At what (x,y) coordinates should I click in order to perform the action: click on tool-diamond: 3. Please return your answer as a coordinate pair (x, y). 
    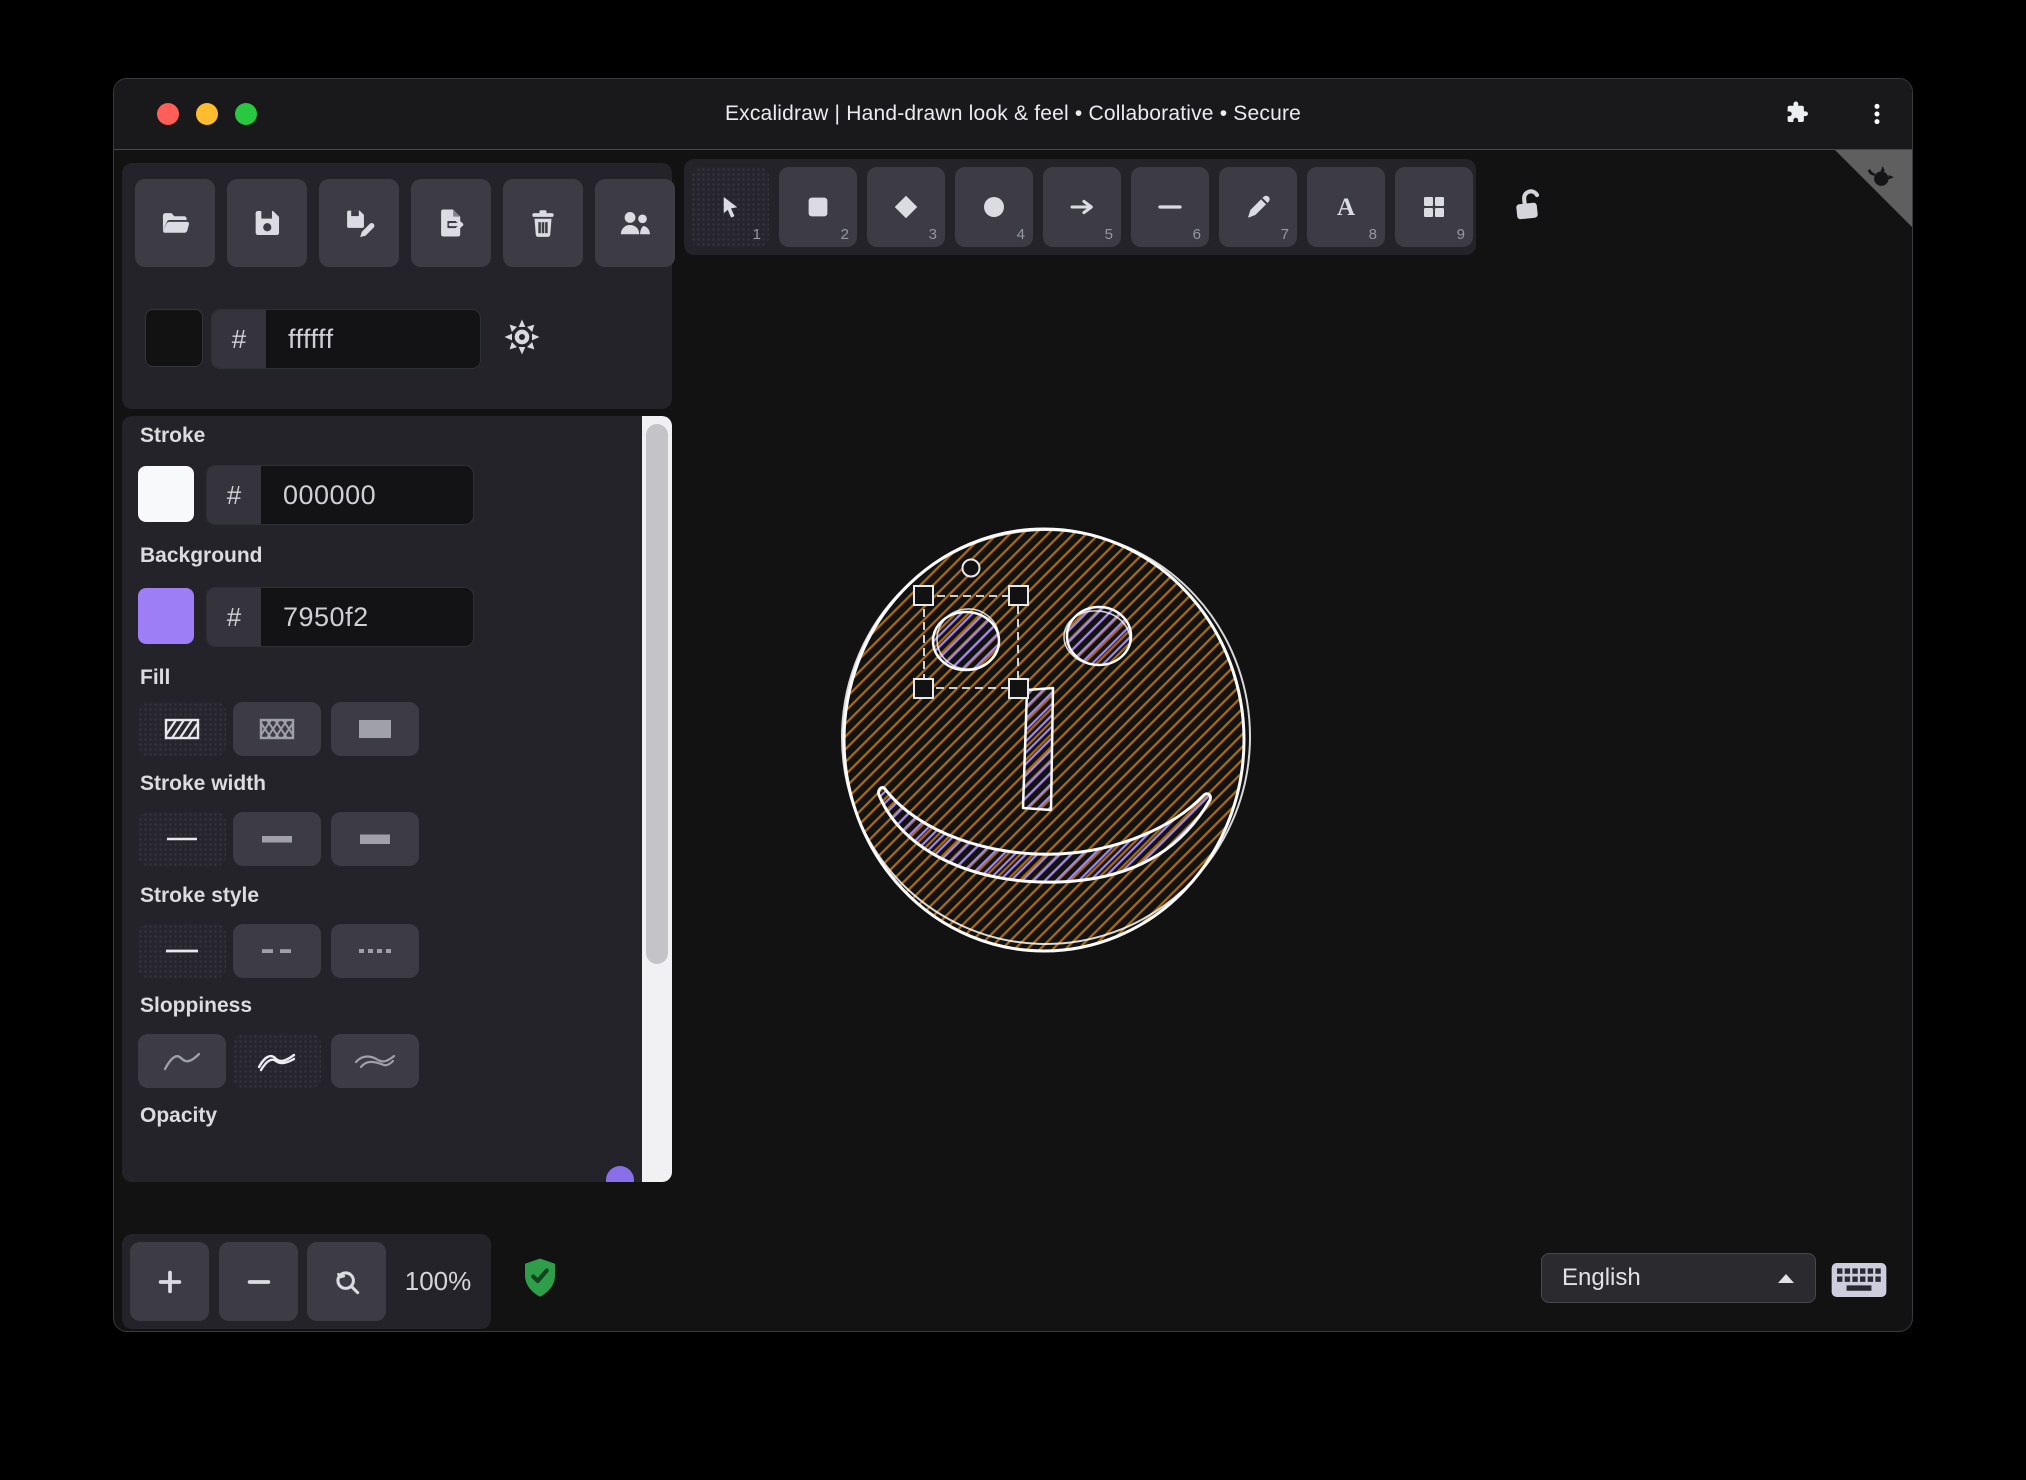
    Looking at the image, I should click on (906, 207).